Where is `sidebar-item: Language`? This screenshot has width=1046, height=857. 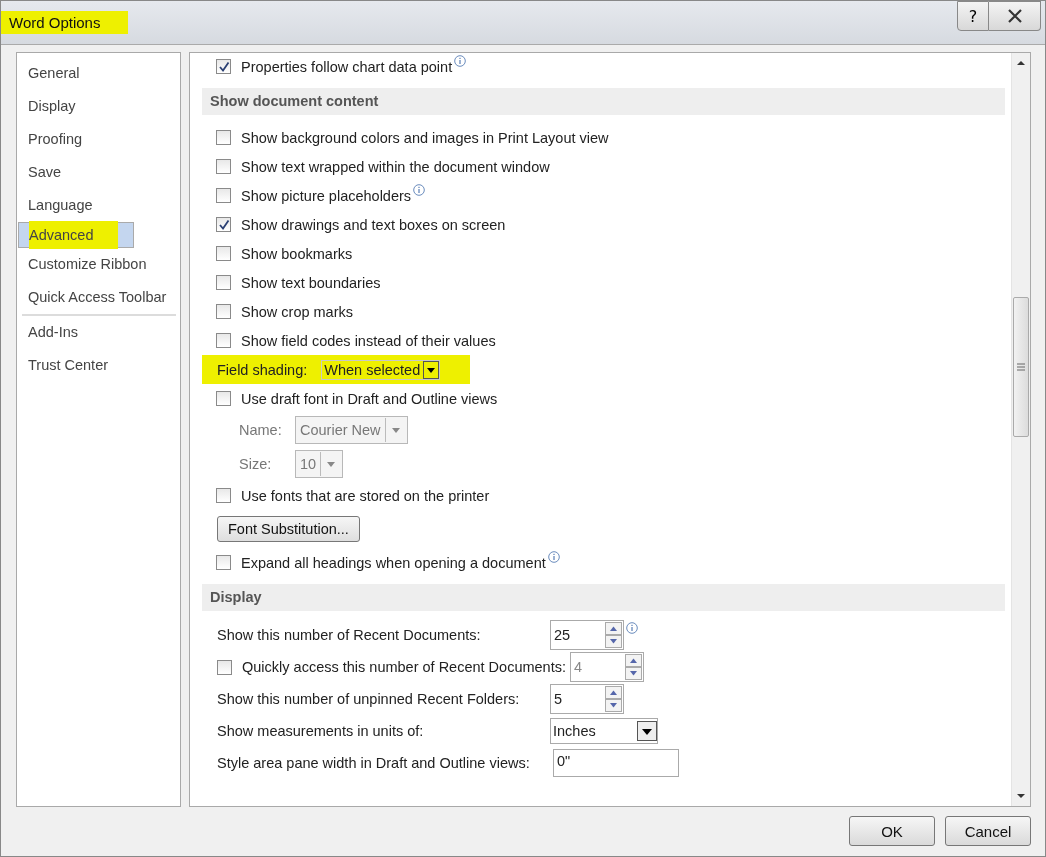
sidebar-item: Language is located at coordinates (98, 205).